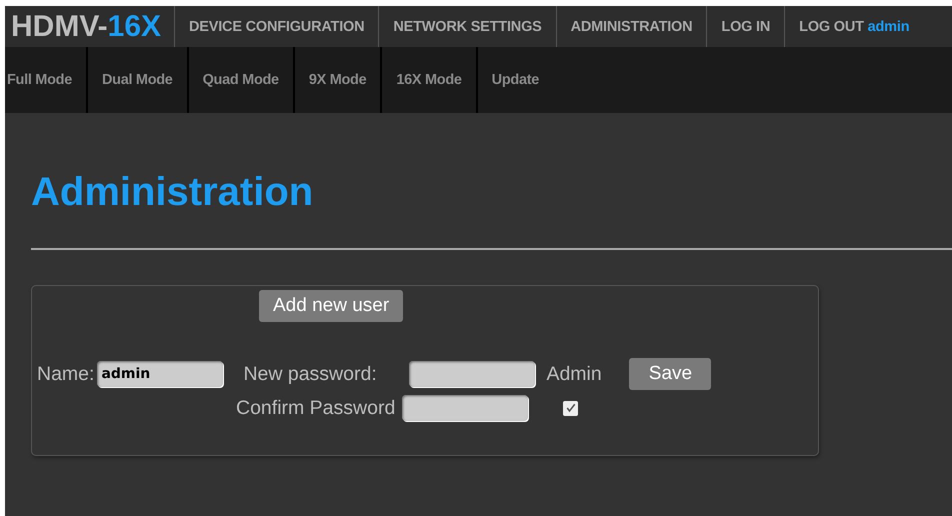 The image size is (952, 516). I want to click on name-label: Name:, so click(65, 374).